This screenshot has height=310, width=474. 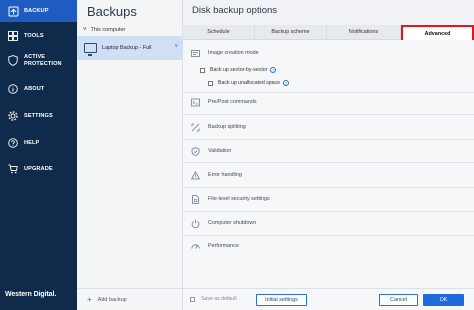 What do you see at coordinates (13, 169) in the screenshot?
I see `cart-icon` at bounding box center [13, 169].